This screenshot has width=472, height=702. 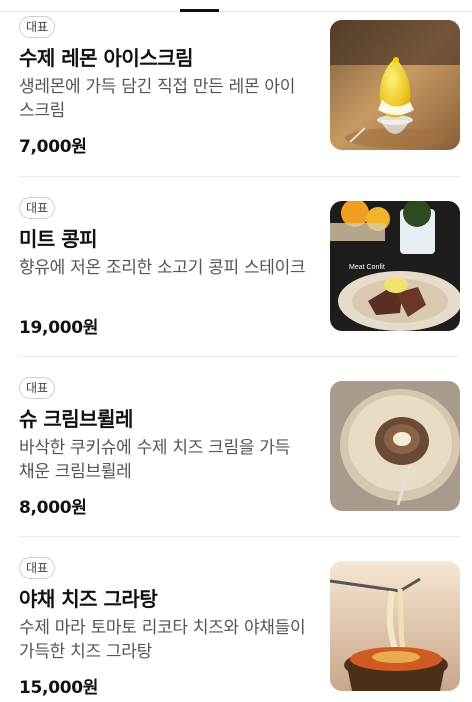 What do you see at coordinates (53, 508) in the screenshot?
I see `menu-item-price: 8,000원` at bounding box center [53, 508].